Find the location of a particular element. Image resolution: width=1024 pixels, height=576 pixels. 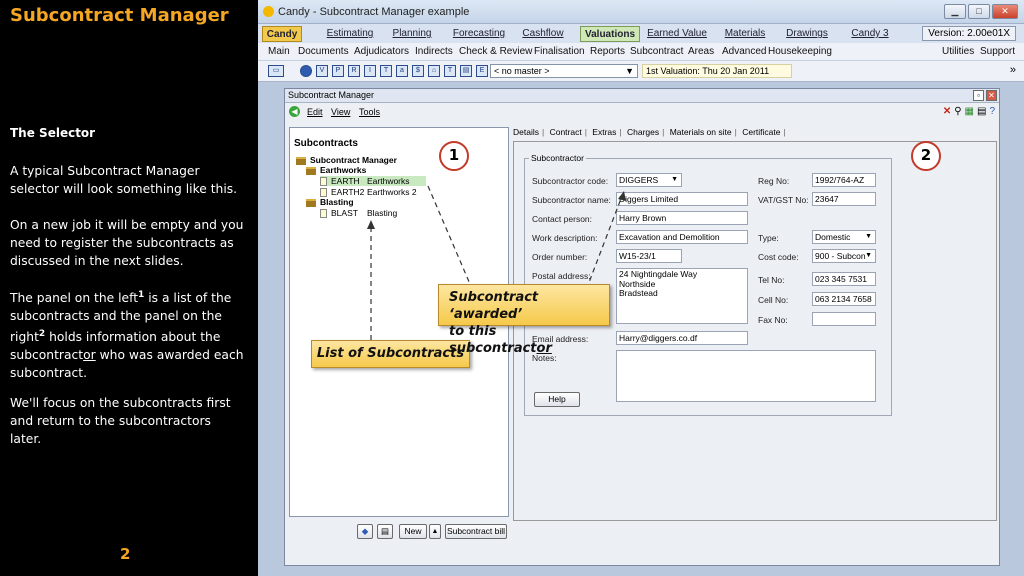

cell-no-field: 063 2134 7658 is located at coordinates (844, 299).